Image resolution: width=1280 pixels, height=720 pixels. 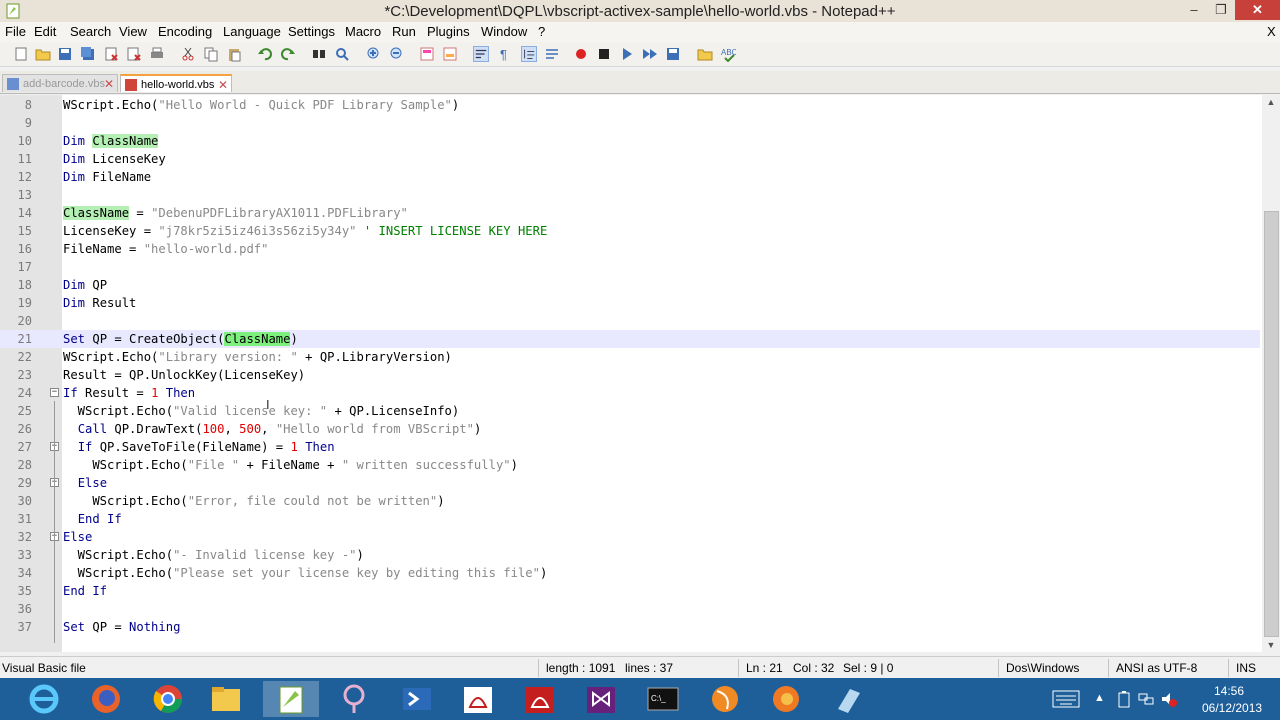 What do you see at coordinates (90, 31) in the screenshot?
I see `menu-search: Search` at bounding box center [90, 31].